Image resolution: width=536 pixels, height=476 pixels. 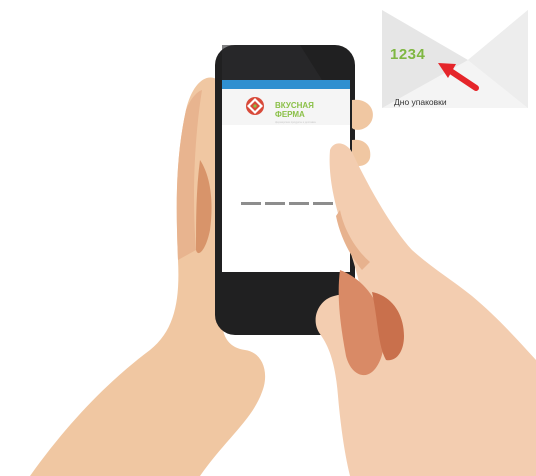 I want to click on app-logo-title: Вкусная Ферма, so click(x=303, y=110).